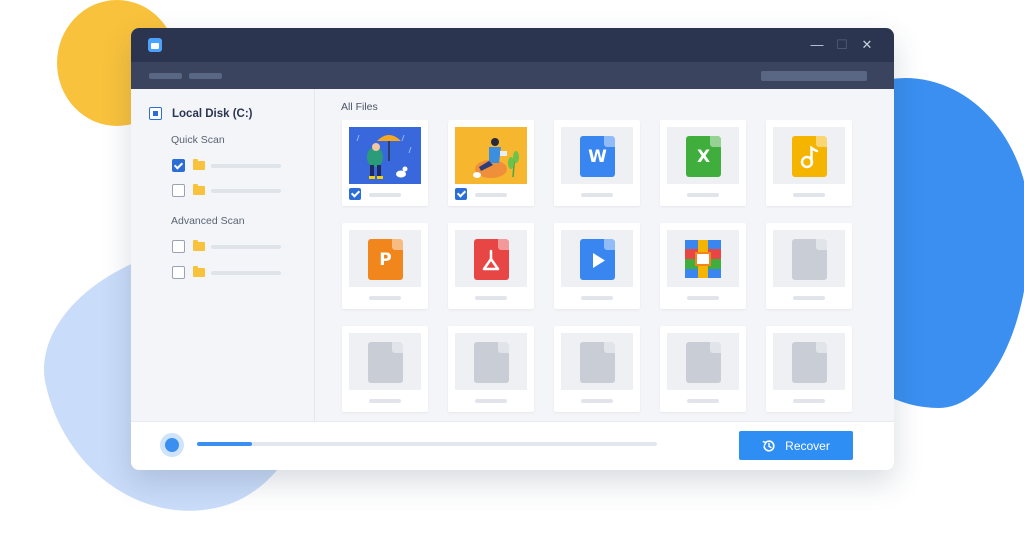 The image size is (1024, 537). I want to click on local-disk-item: Local Disk (C:), so click(201, 113).